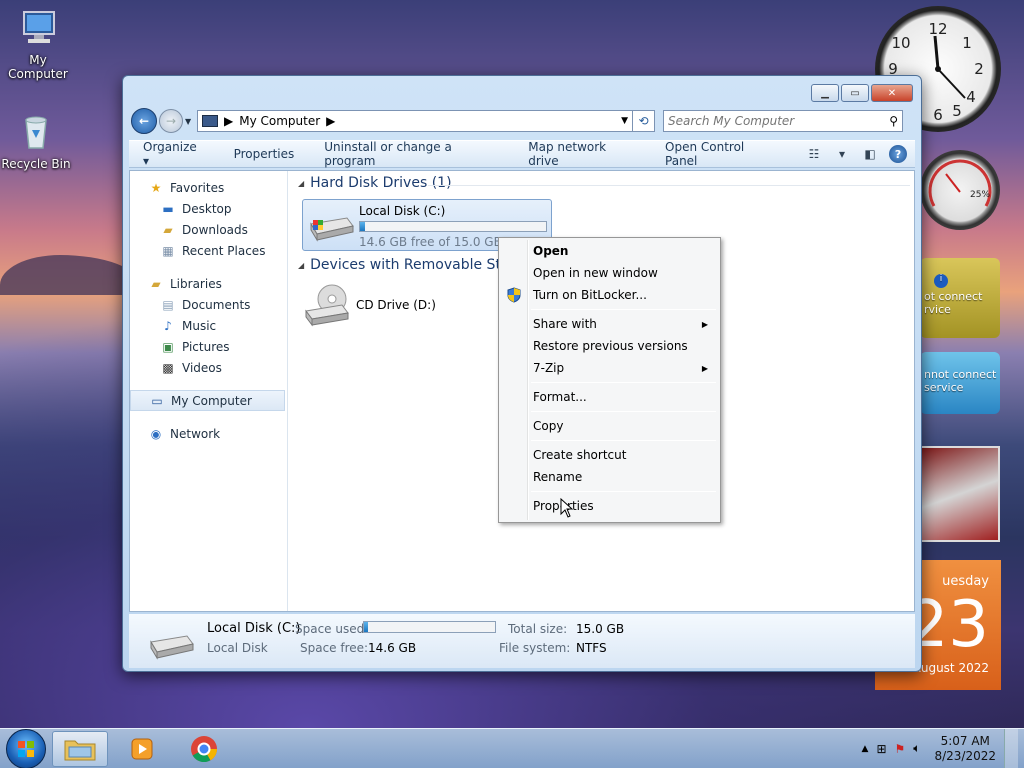 The height and width of the screenshot is (768, 1024). What do you see at coordinates (881, 749) in the screenshot?
I see `network-status-icon: ⊞` at bounding box center [881, 749].